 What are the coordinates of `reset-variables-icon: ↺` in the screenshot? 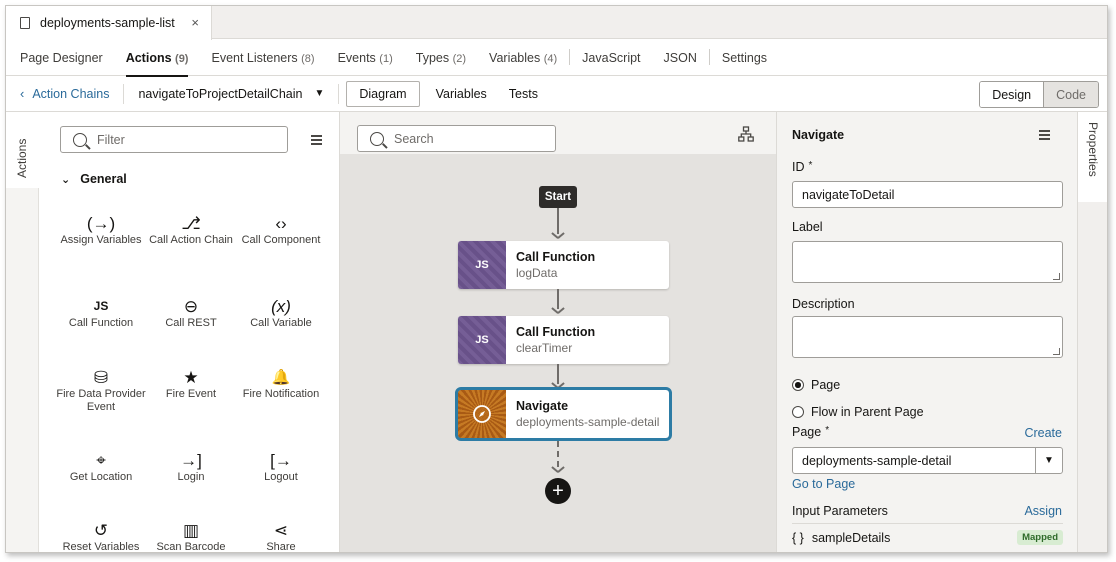 It's located at (101, 530).